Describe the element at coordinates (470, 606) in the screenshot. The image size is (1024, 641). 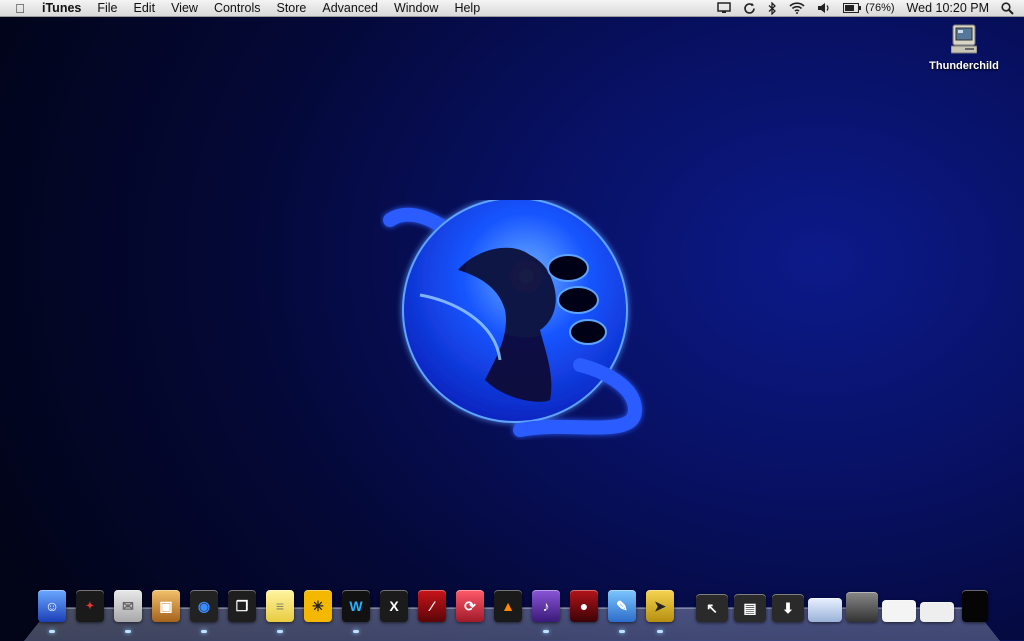
I see `sync-icon: ⟳` at that location.